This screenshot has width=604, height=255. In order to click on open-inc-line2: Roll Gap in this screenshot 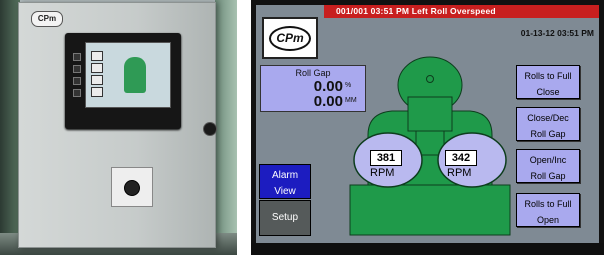, I will do `click(548, 176)`.